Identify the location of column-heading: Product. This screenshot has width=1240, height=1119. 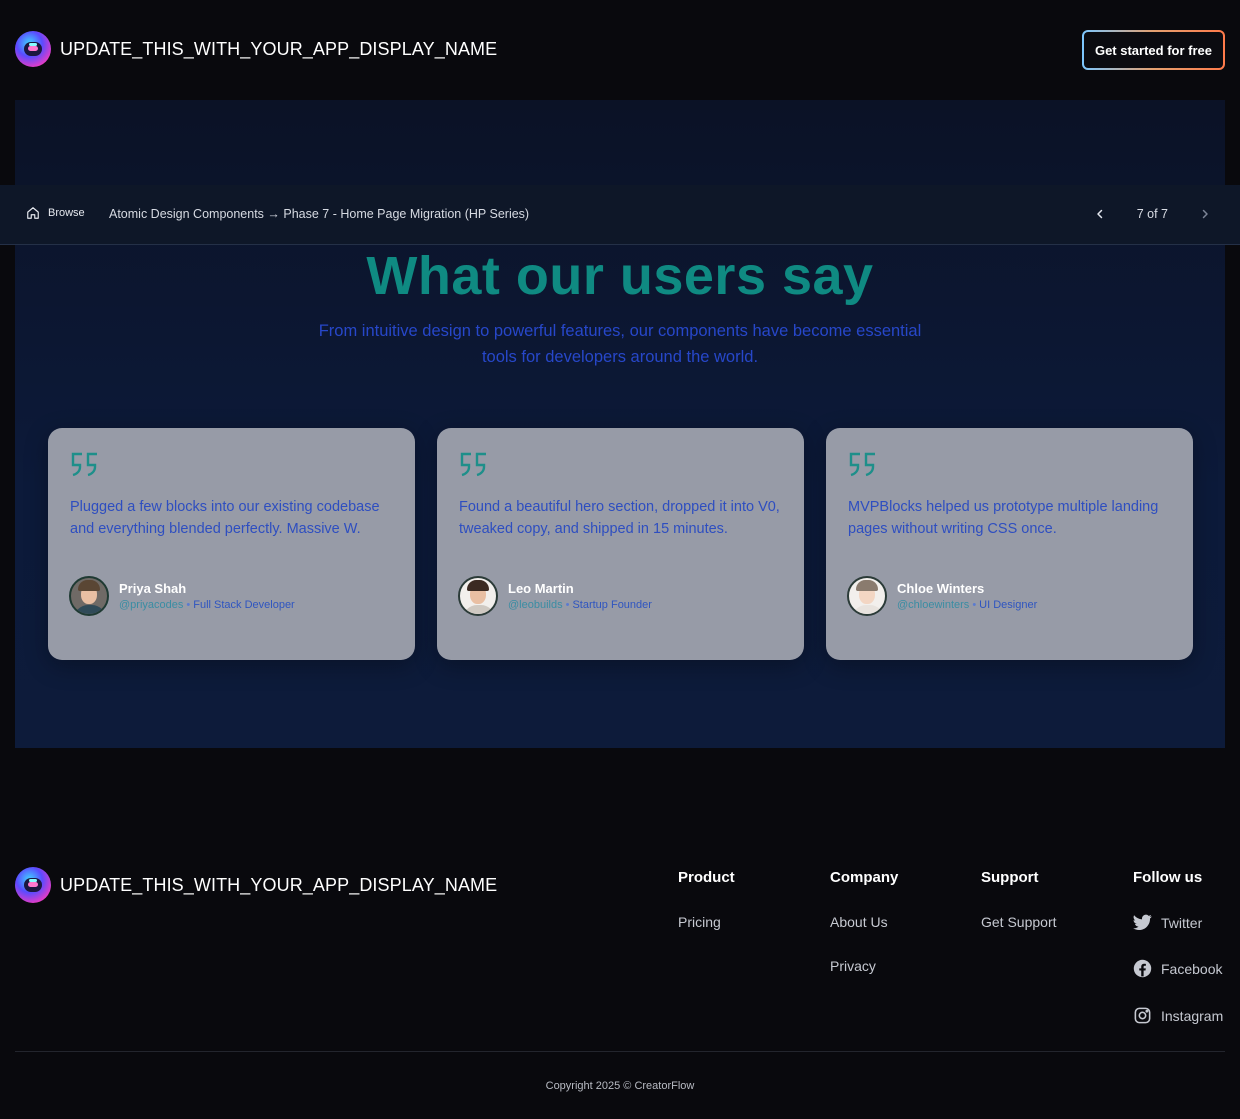
(706, 877).